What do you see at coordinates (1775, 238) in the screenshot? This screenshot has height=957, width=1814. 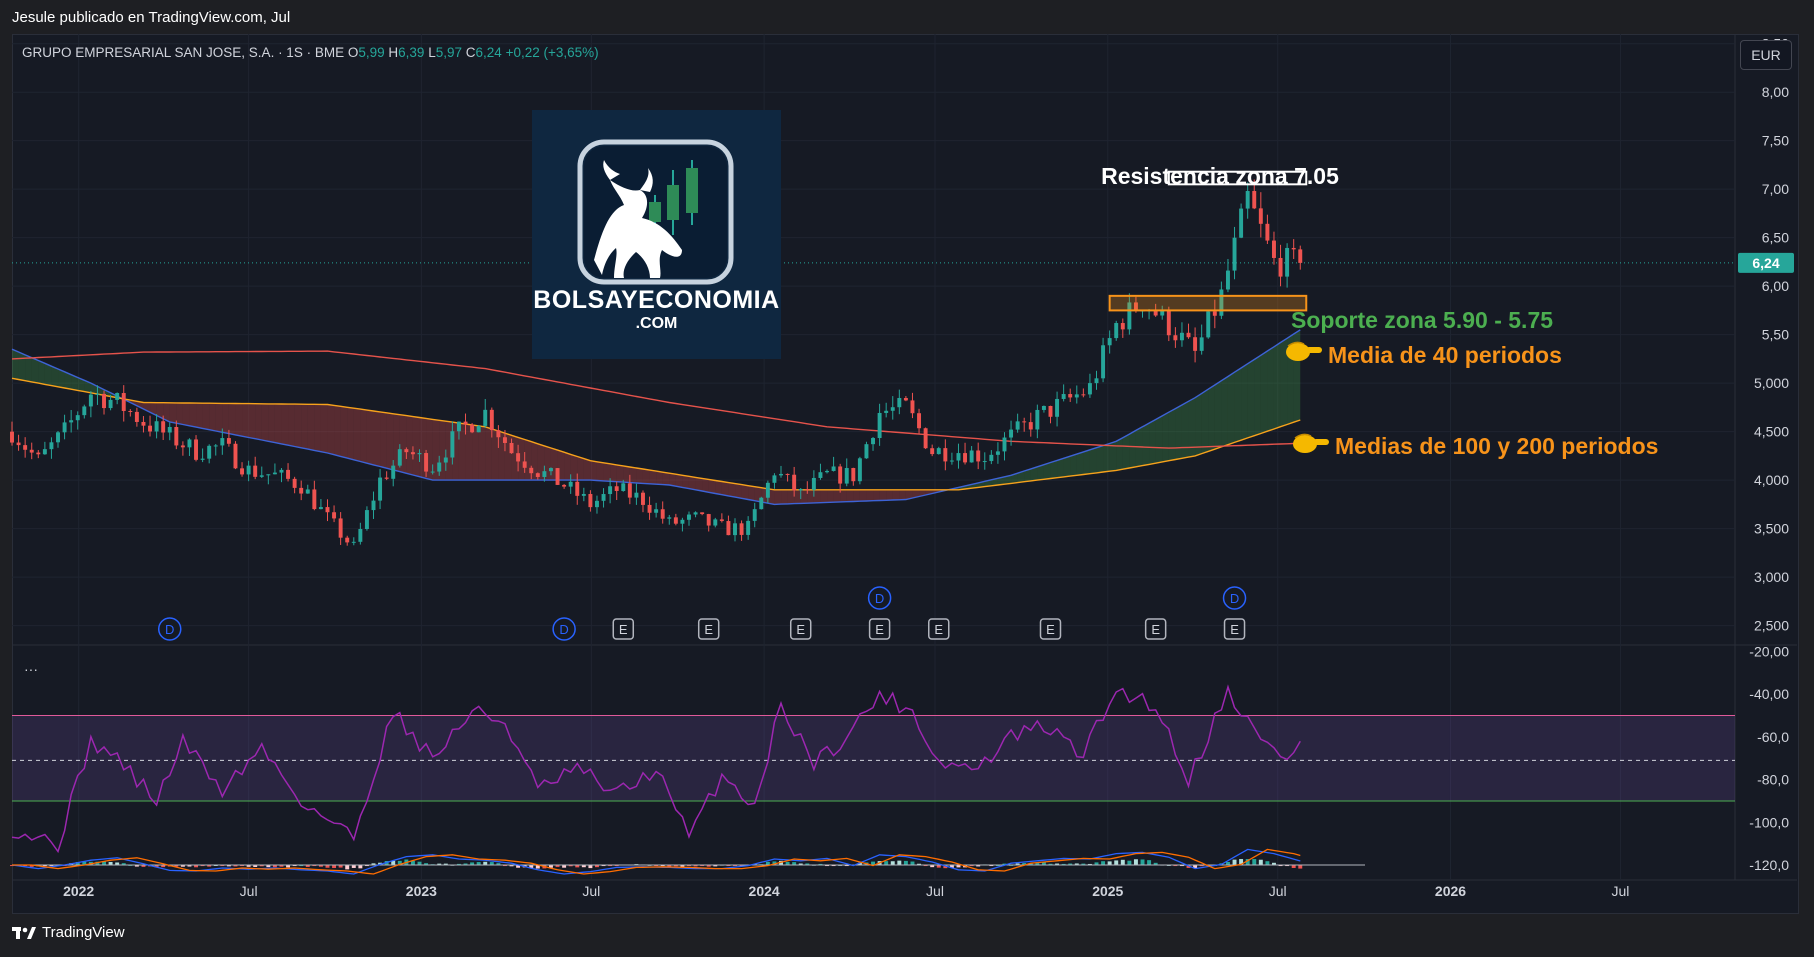 I see `price-tick-label: 6,50` at bounding box center [1775, 238].